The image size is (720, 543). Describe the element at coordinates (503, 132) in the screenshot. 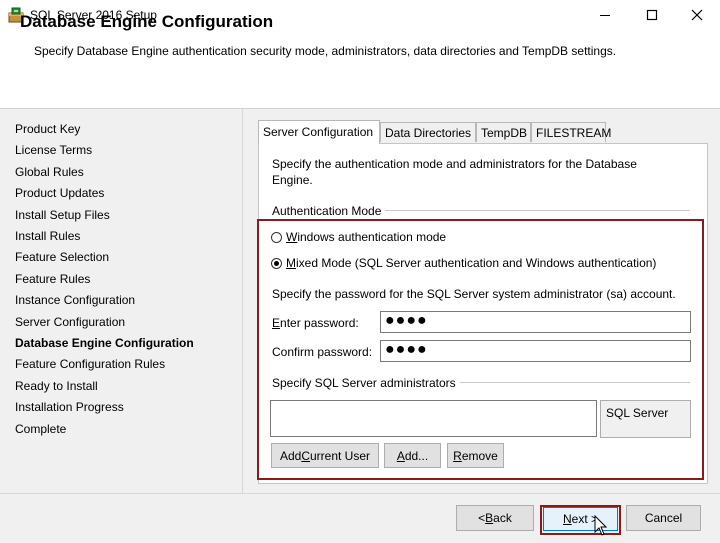

I see `tab-tempdb: TempDB` at that location.